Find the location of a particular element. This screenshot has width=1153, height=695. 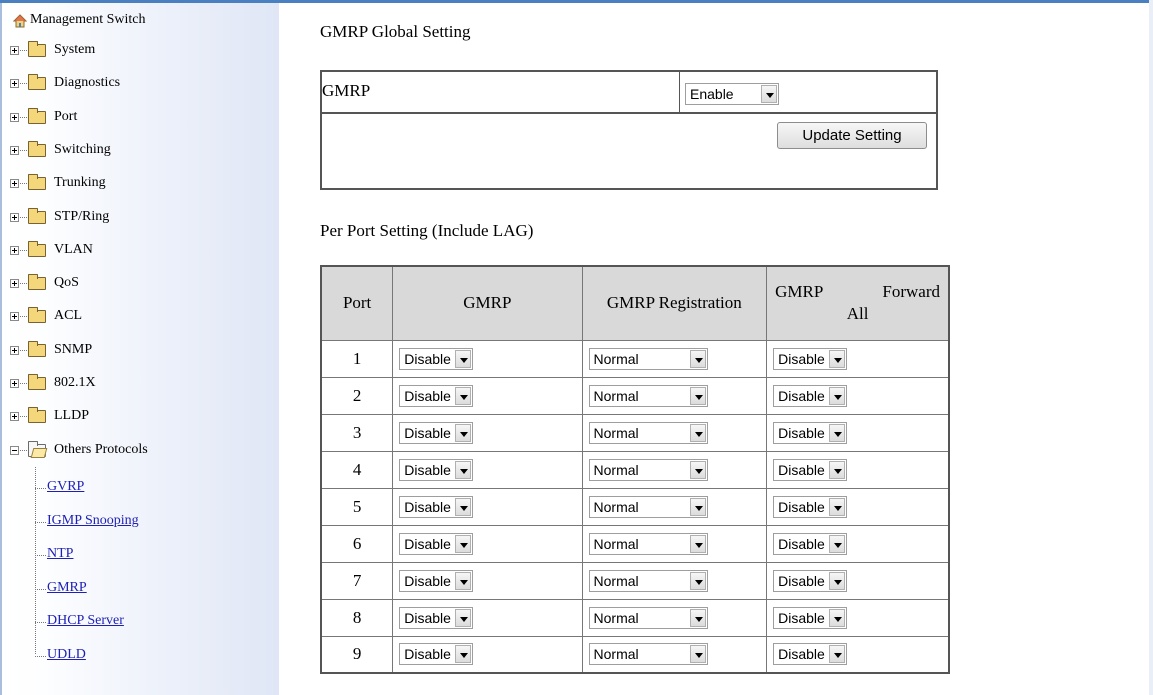

sidebar-item-others-protocols: Others Protocols is located at coordinates (137, 451).